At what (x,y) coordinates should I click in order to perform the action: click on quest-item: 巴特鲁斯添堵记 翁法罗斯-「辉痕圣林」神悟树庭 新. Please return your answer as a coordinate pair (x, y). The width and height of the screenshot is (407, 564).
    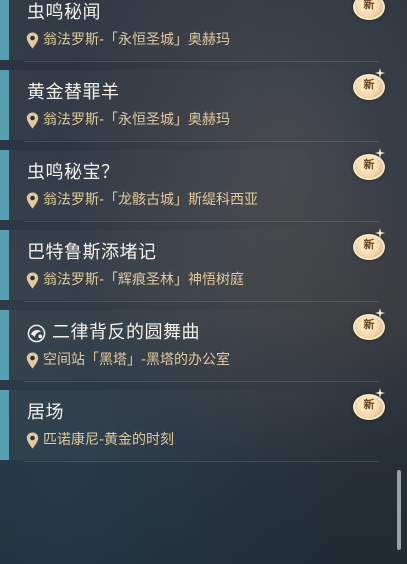
    Looking at the image, I should click on (192, 269).